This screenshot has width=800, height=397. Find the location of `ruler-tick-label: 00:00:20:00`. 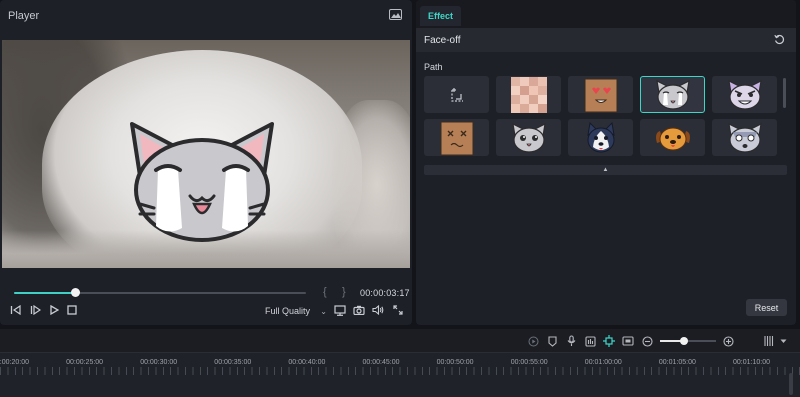

ruler-tick-label: 00:00:20:00 is located at coordinates (14, 362).